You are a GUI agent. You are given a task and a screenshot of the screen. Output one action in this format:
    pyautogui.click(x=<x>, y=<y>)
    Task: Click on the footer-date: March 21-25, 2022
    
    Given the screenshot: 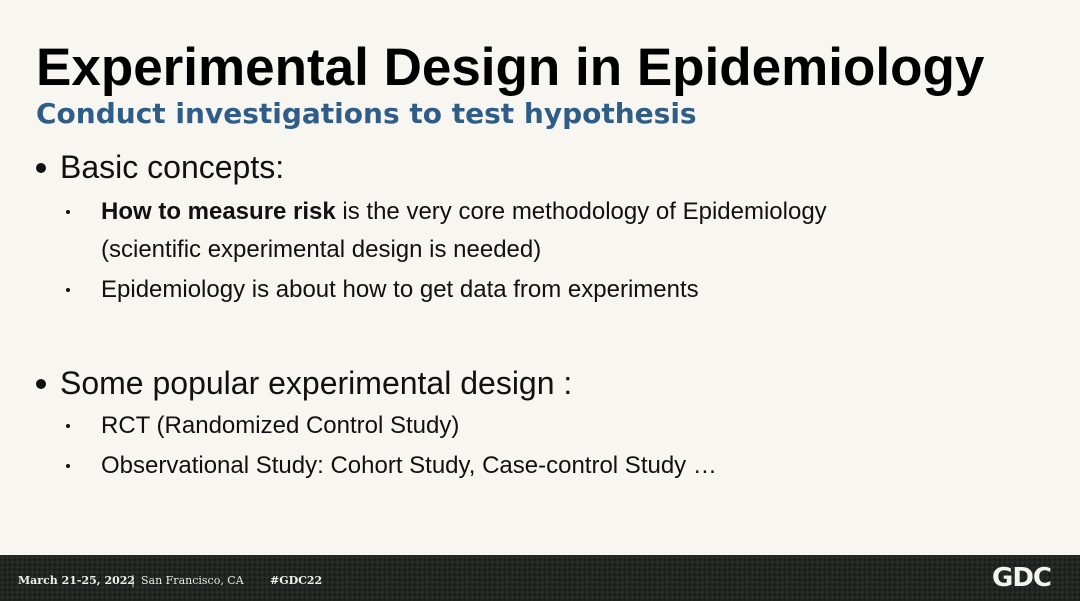 What is the action you would take?
    pyautogui.click(x=77, y=580)
    